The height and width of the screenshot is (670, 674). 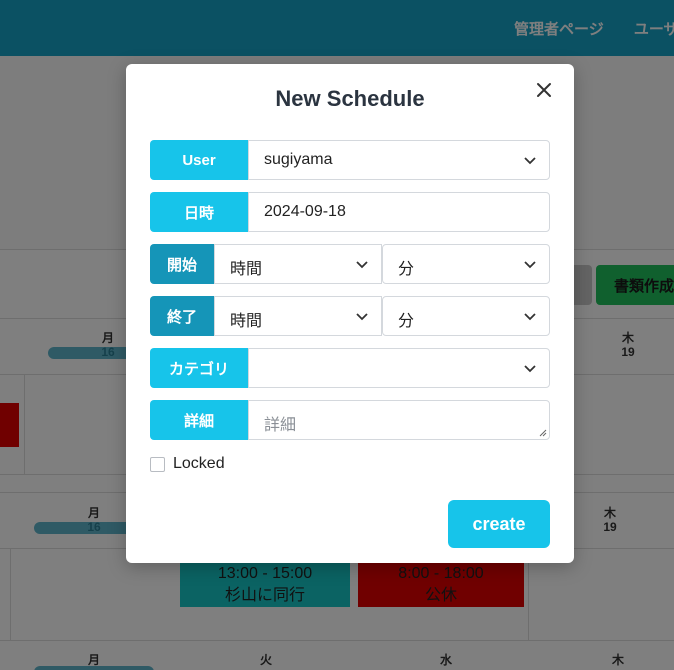 What do you see at coordinates (199, 368) in the screenshot?
I see `category-label: カテゴリ` at bounding box center [199, 368].